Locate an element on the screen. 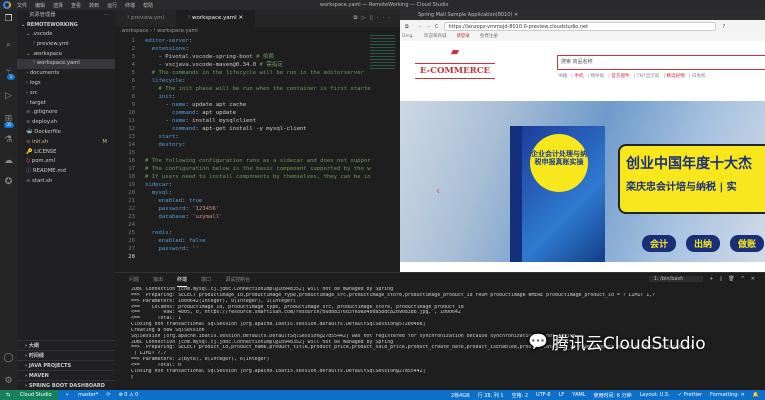 This screenshot has height=400, width=765. tab-preview-yml: ! preview.yml is located at coordinates (145, 18).